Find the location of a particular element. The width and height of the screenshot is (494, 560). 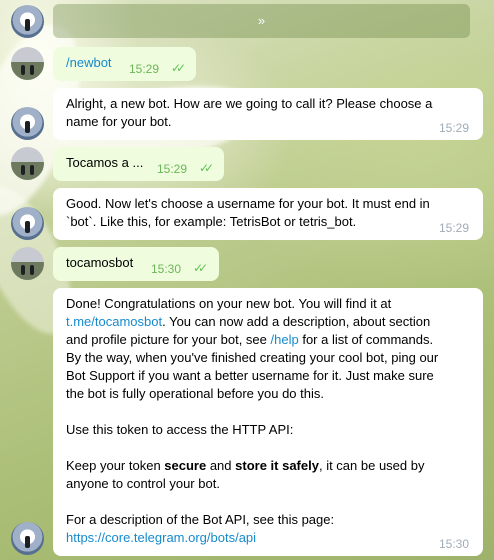

message-bubble-outgoing: Tocamos a ... 15:29 ✓✓ is located at coordinates (138, 164).